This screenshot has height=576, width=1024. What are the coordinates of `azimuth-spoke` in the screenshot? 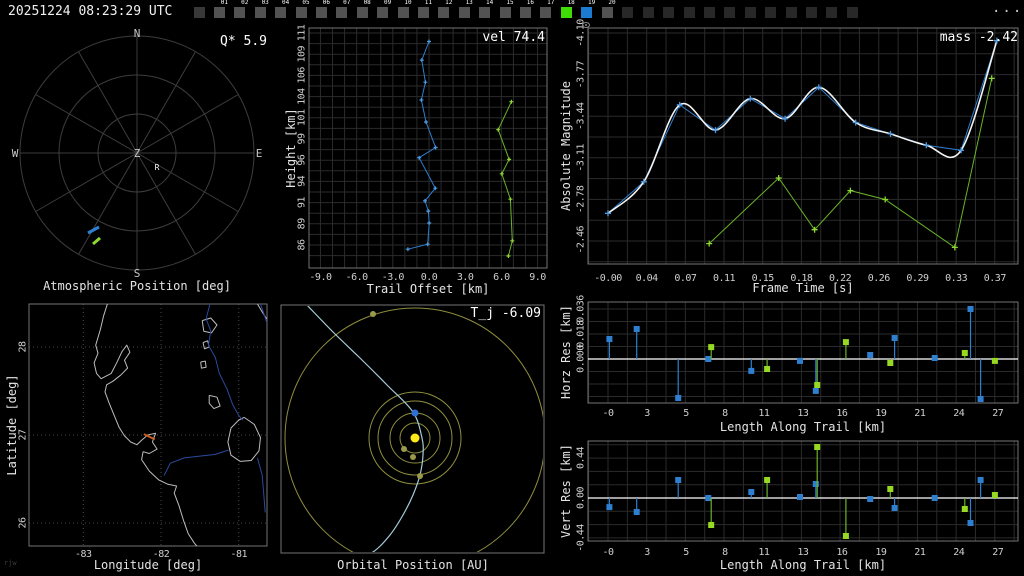 It's located at (86, 182).